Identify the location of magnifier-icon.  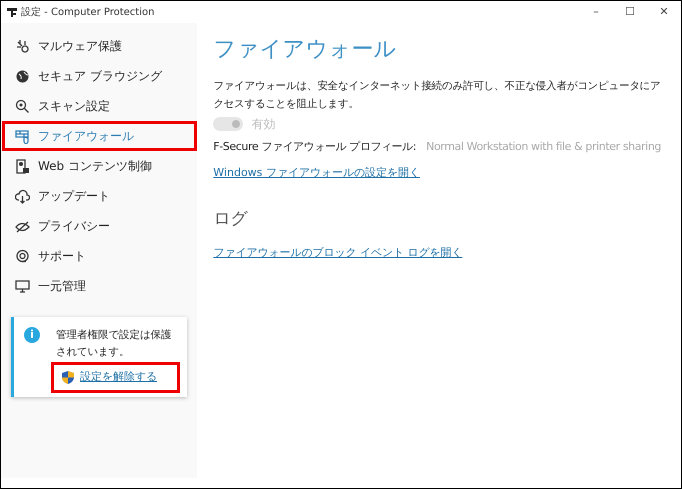
(22, 106).